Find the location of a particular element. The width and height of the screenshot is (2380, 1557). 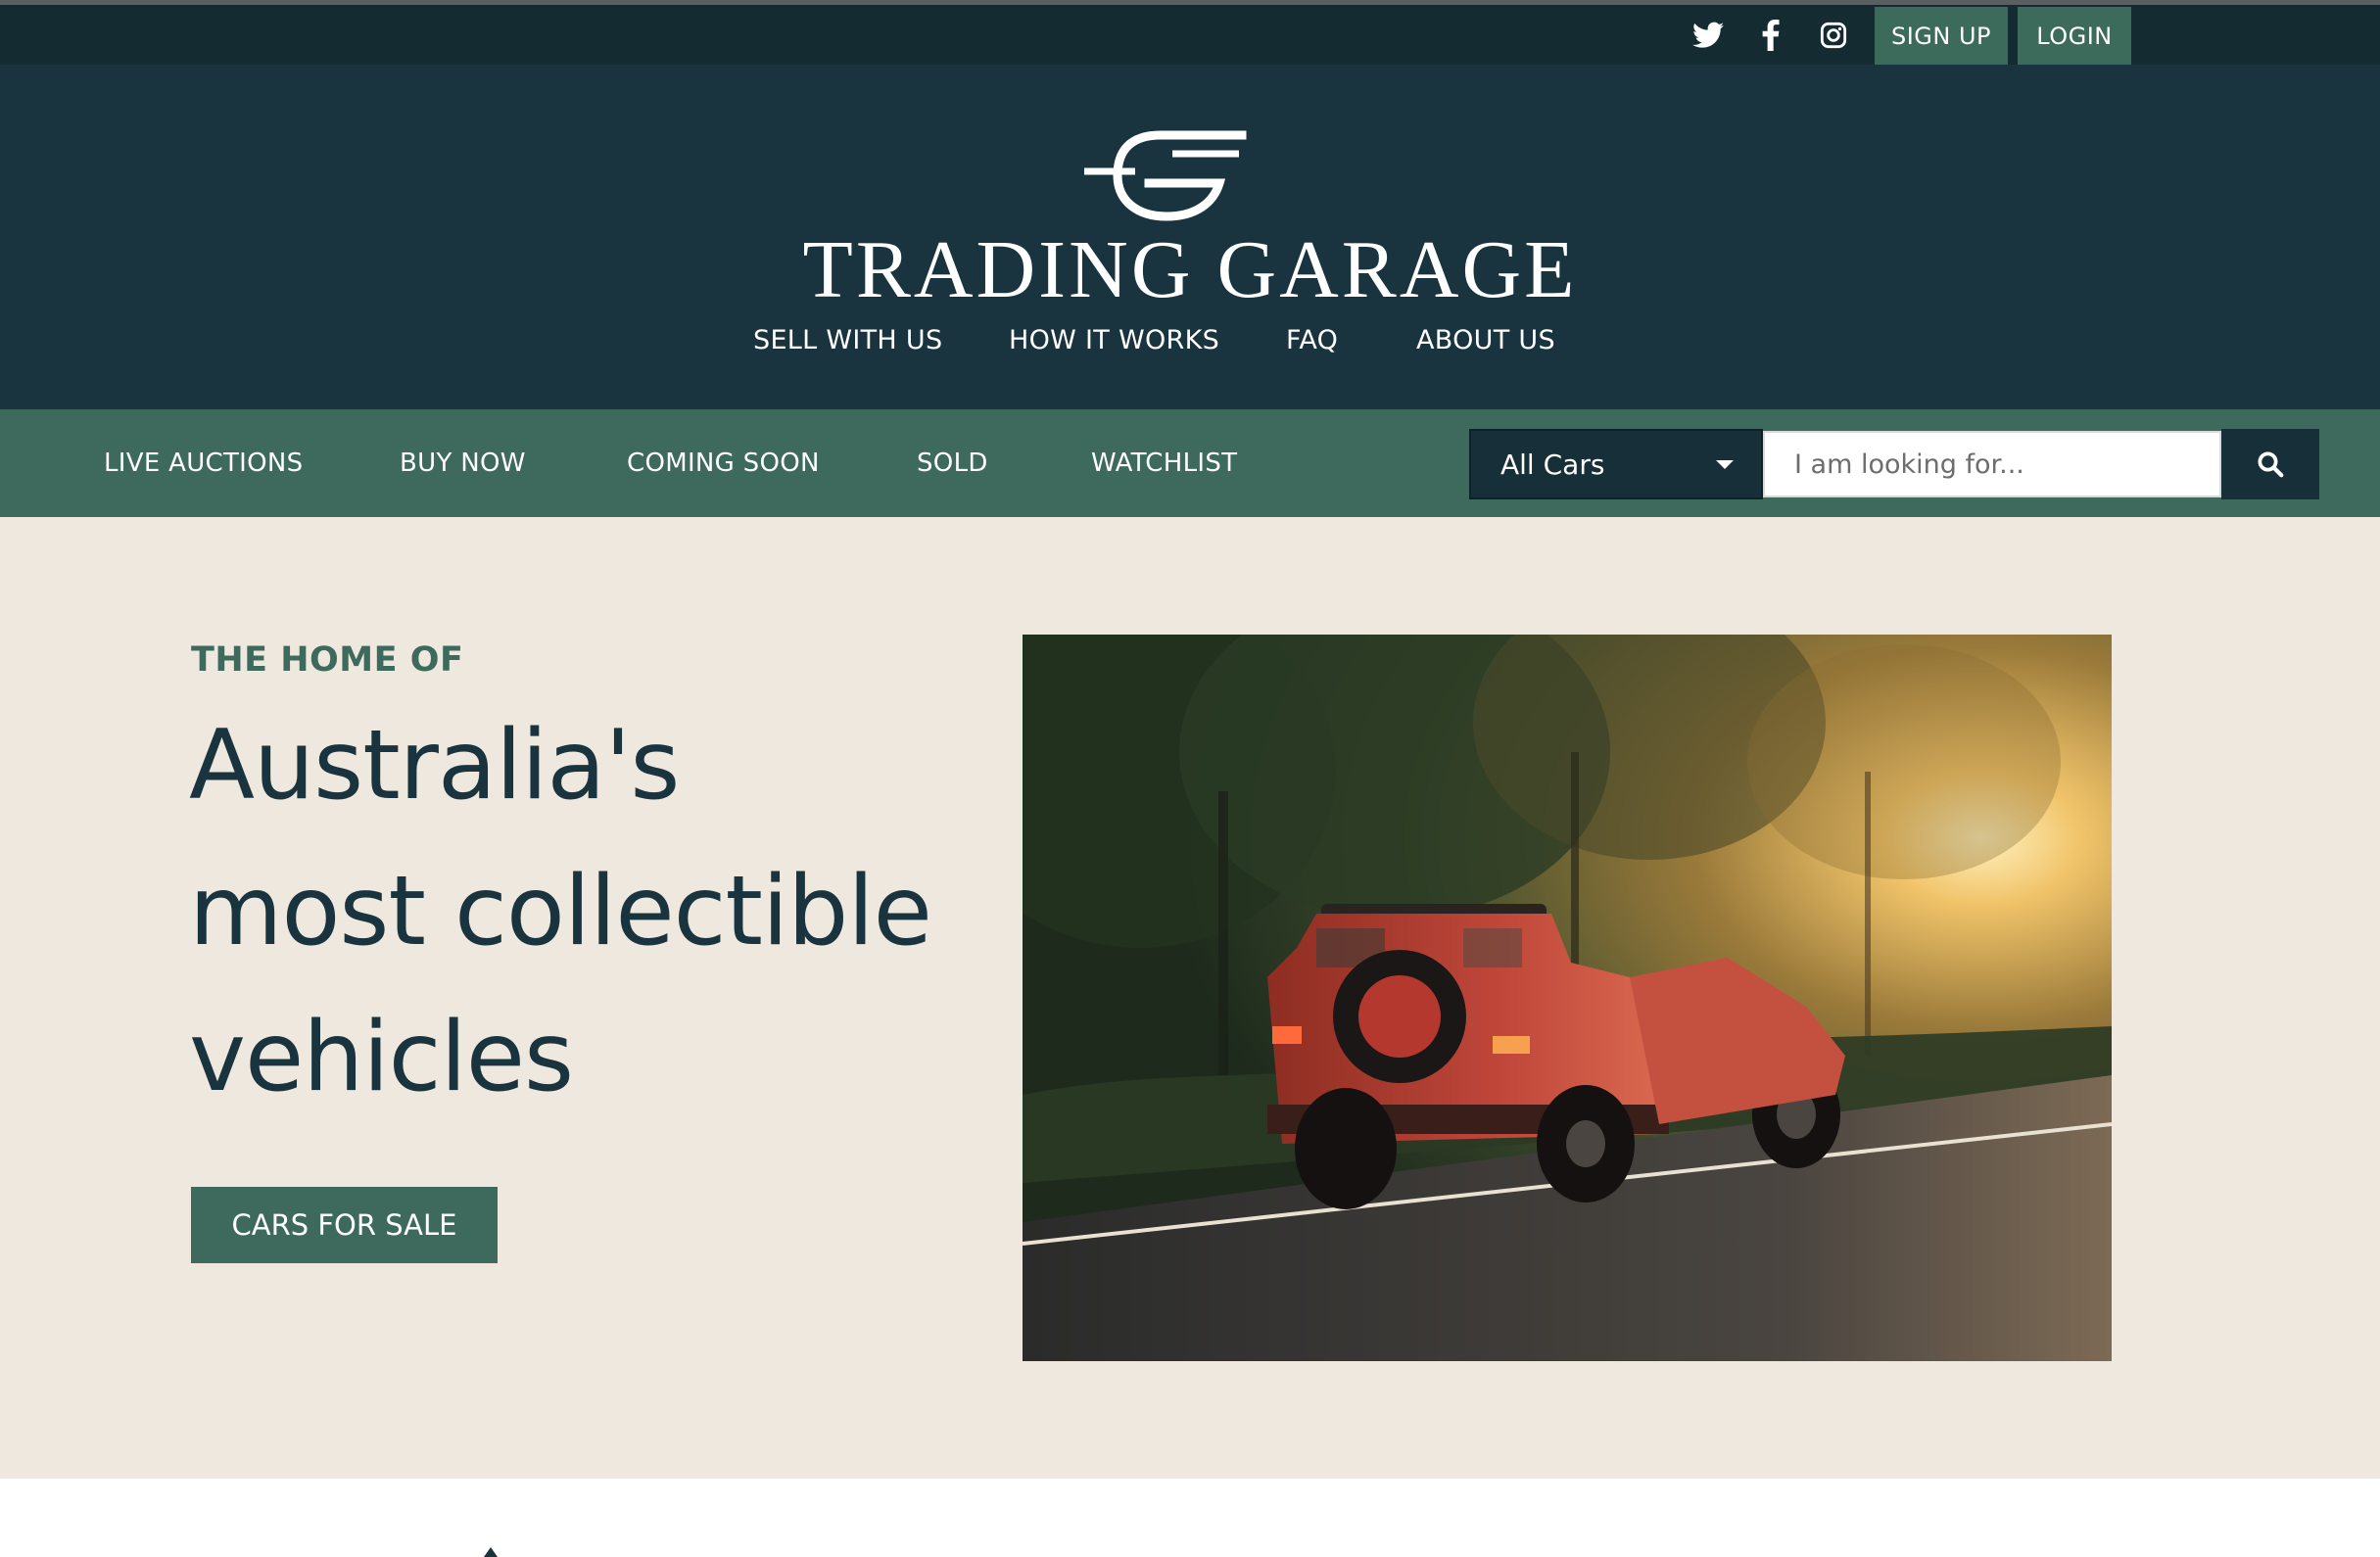

next-section is located at coordinates (1190, 1518).